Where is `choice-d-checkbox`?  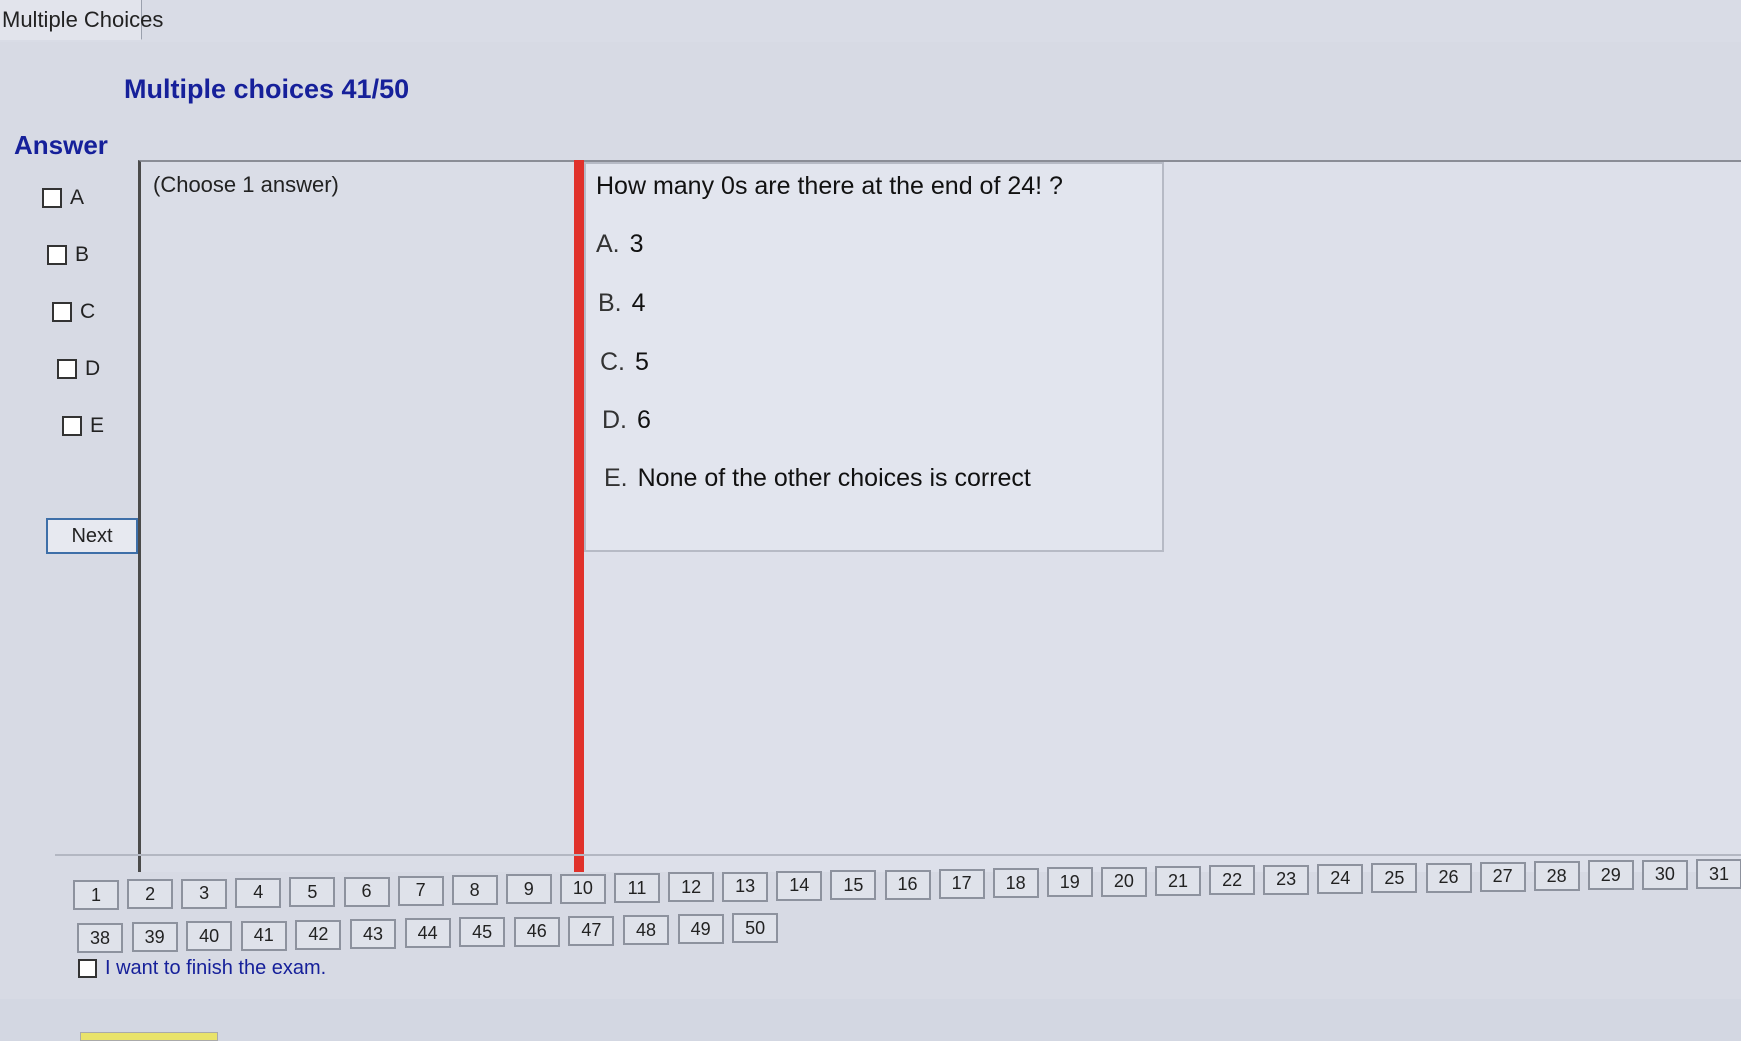 choice-d-checkbox is located at coordinates (67, 369).